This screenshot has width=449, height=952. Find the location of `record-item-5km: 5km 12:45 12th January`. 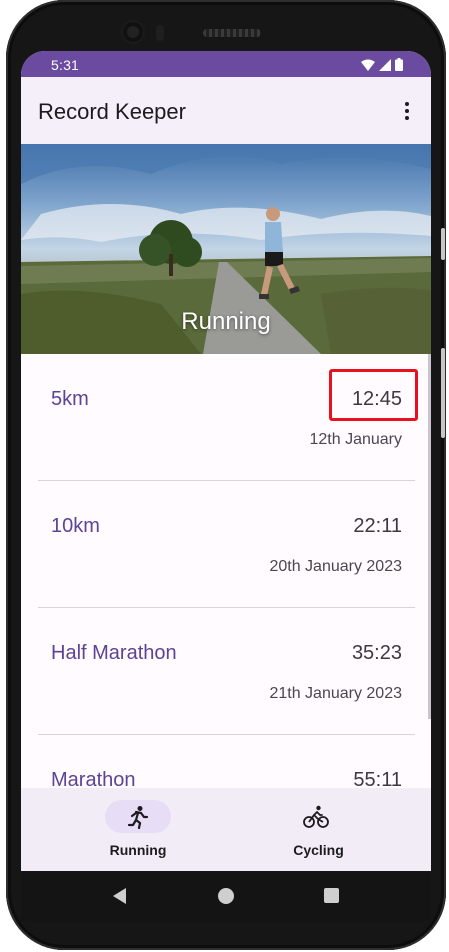

record-item-5km: 5km 12:45 12th January is located at coordinates (228, 417).